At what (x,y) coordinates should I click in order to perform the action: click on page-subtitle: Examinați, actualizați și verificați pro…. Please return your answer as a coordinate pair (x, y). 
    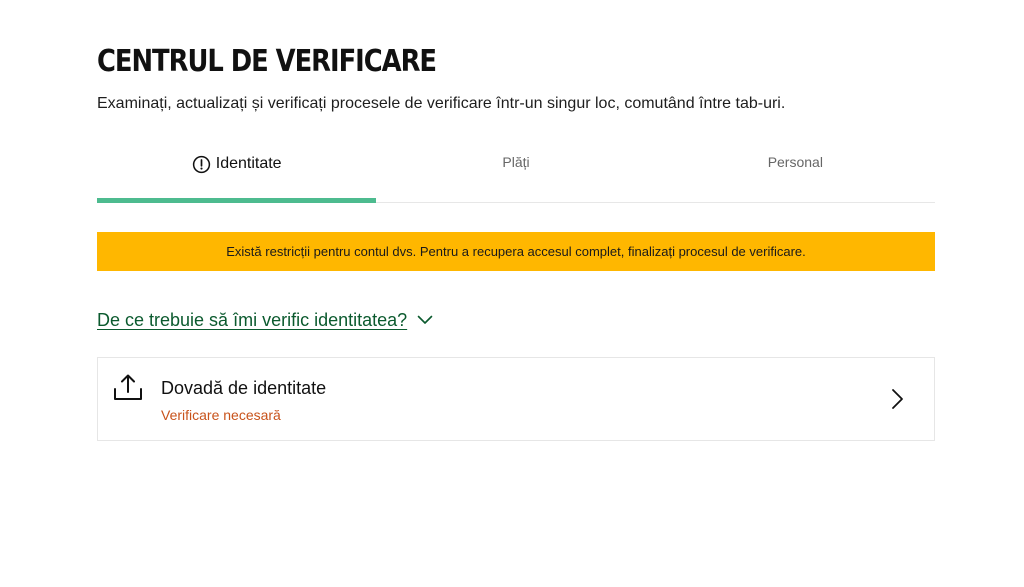
    Looking at the image, I should click on (441, 103).